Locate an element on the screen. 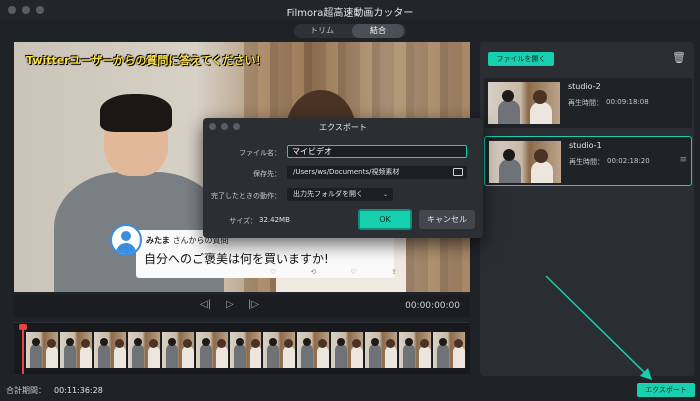  on-complete-select: 出力先フォルダを開く ⌄ is located at coordinates (340, 194).